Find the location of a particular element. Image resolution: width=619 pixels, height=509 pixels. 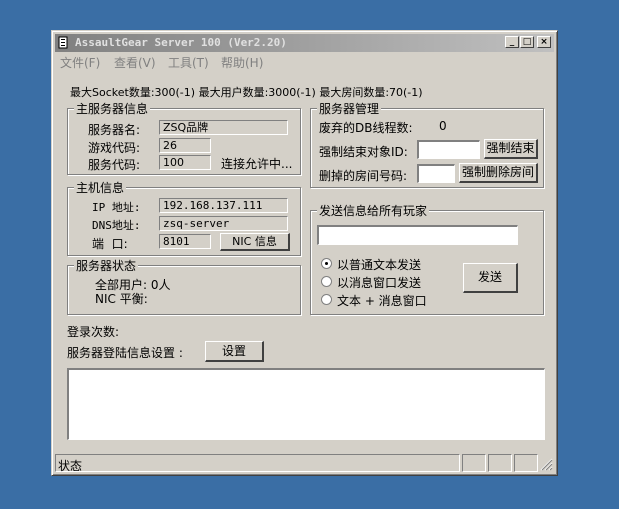

delete-room-input is located at coordinates (436, 173).